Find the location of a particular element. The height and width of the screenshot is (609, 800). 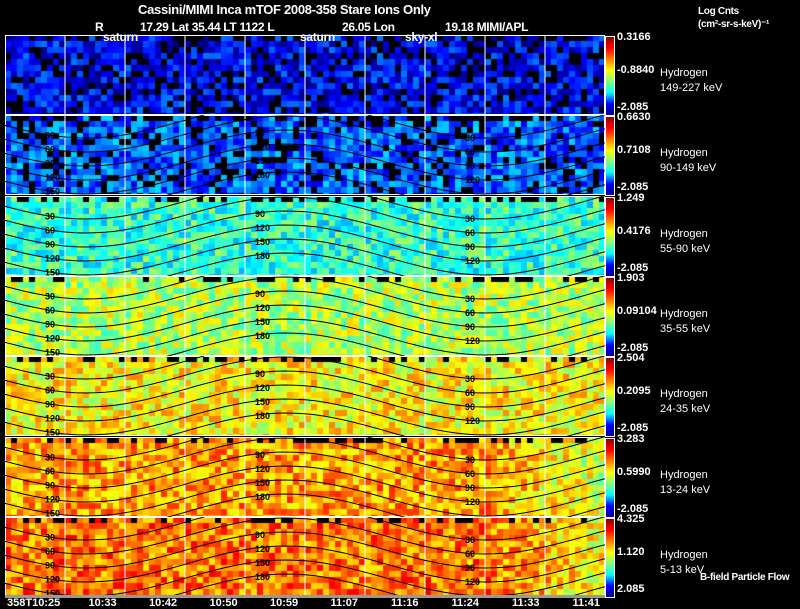

spectrogram-panel-2: 30 30 60 60 90 90 90 120 120 120 150 150 180 is located at coordinates (305, 155).